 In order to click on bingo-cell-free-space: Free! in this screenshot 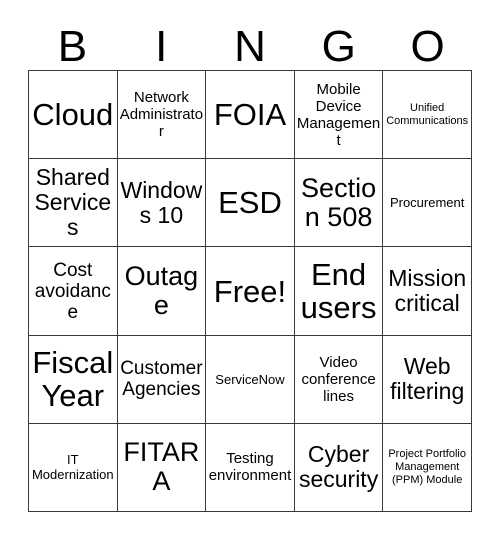, I will do `click(250, 291)`.